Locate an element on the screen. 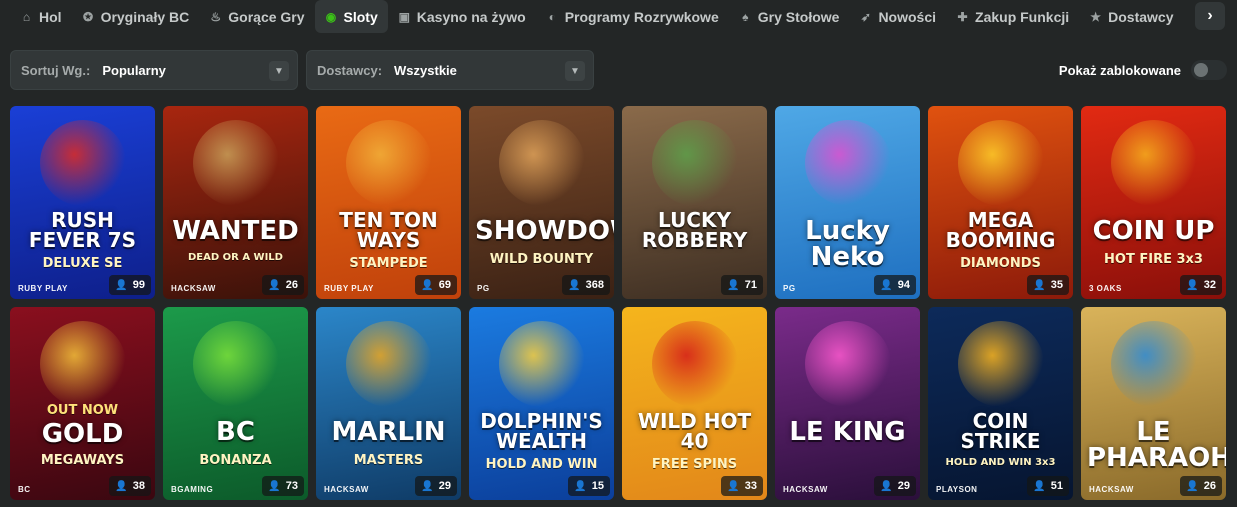  provider-logo: 3 OAKS is located at coordinates (1105, 288).